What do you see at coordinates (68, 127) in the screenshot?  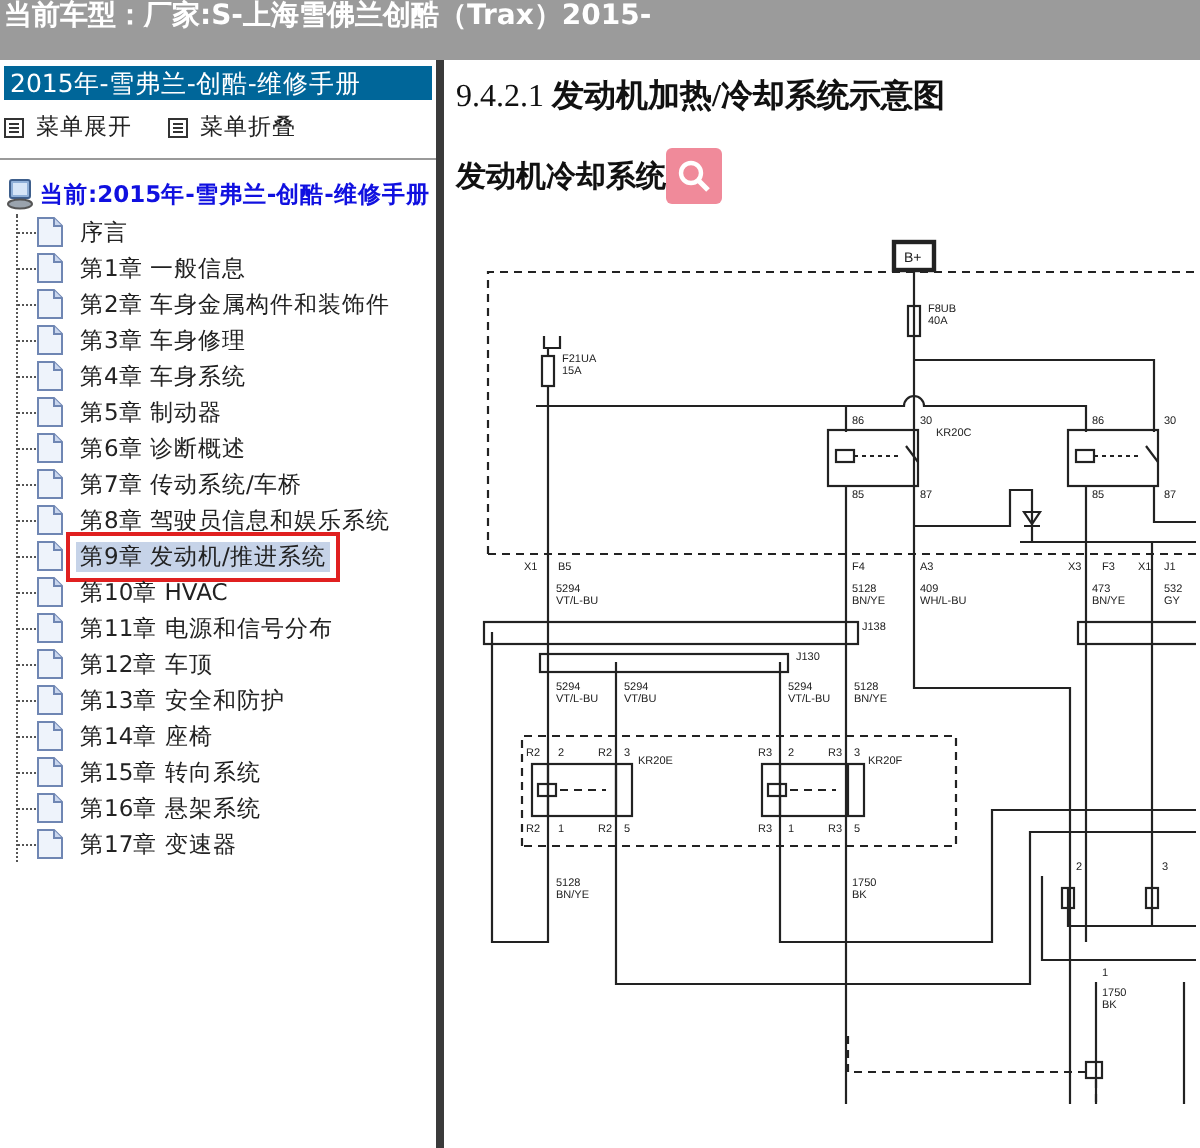 I see `menu-action-link: 菜单展开` at bounding box center [68, 127].